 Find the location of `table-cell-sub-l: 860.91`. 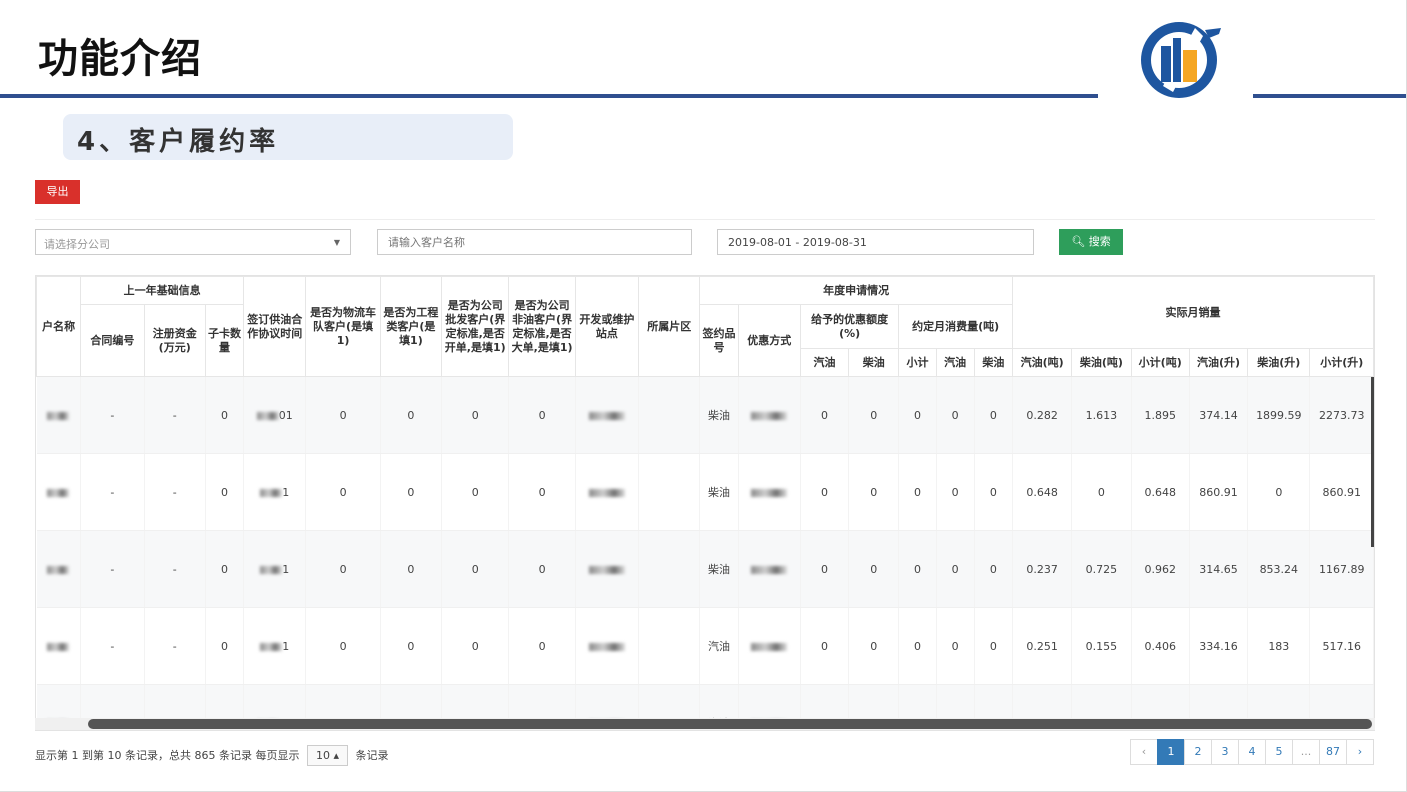

table-cell-sub-l: 860.91 is located at coordinates (1341, 492).